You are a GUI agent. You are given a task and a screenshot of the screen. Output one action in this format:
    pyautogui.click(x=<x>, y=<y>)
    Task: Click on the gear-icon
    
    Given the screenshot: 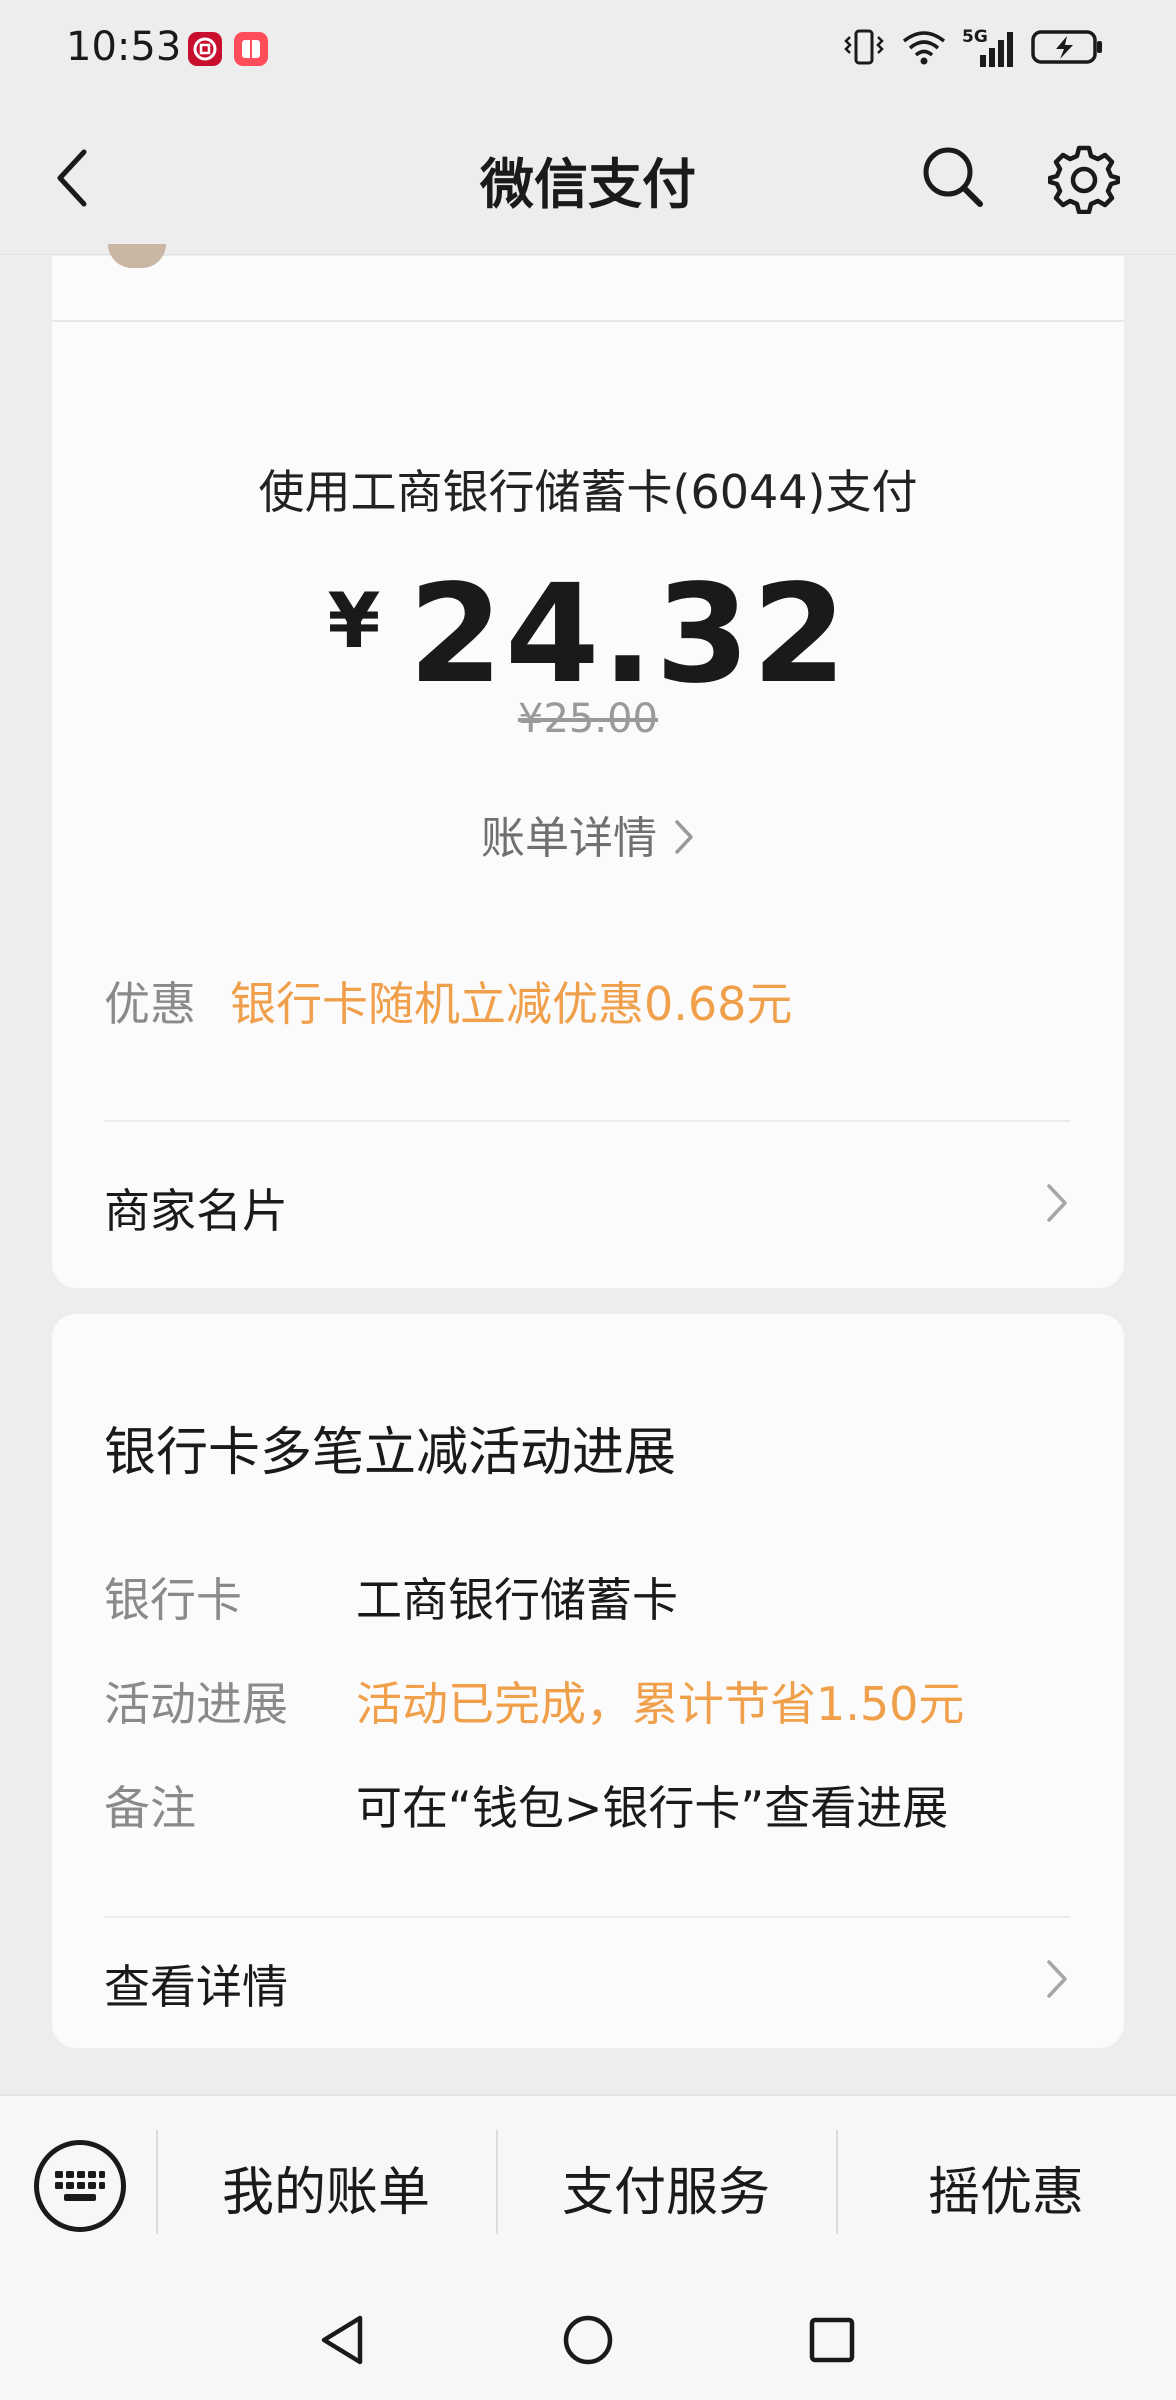 What is the action you would take?
    pyautogui.click(x=1084, y=180)
    